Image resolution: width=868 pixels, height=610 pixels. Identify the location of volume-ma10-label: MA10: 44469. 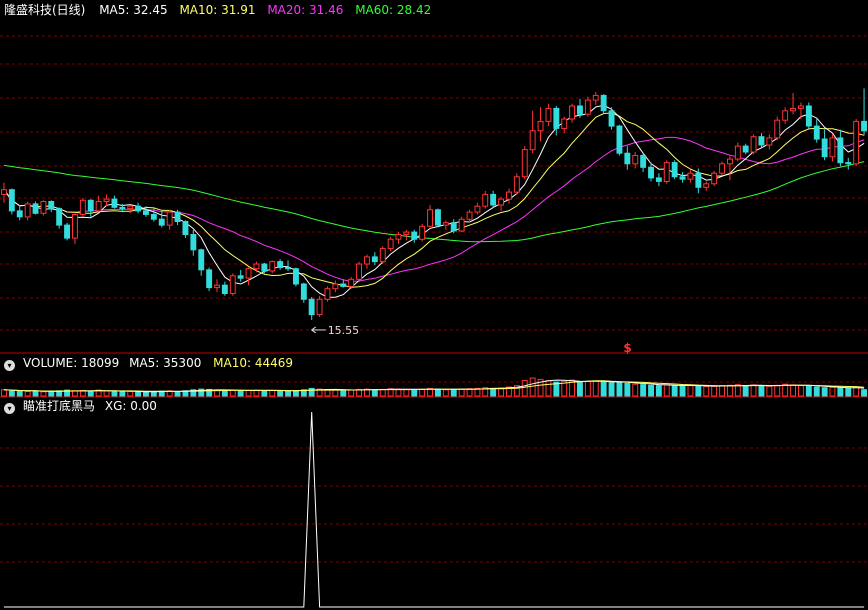
(253, 363).